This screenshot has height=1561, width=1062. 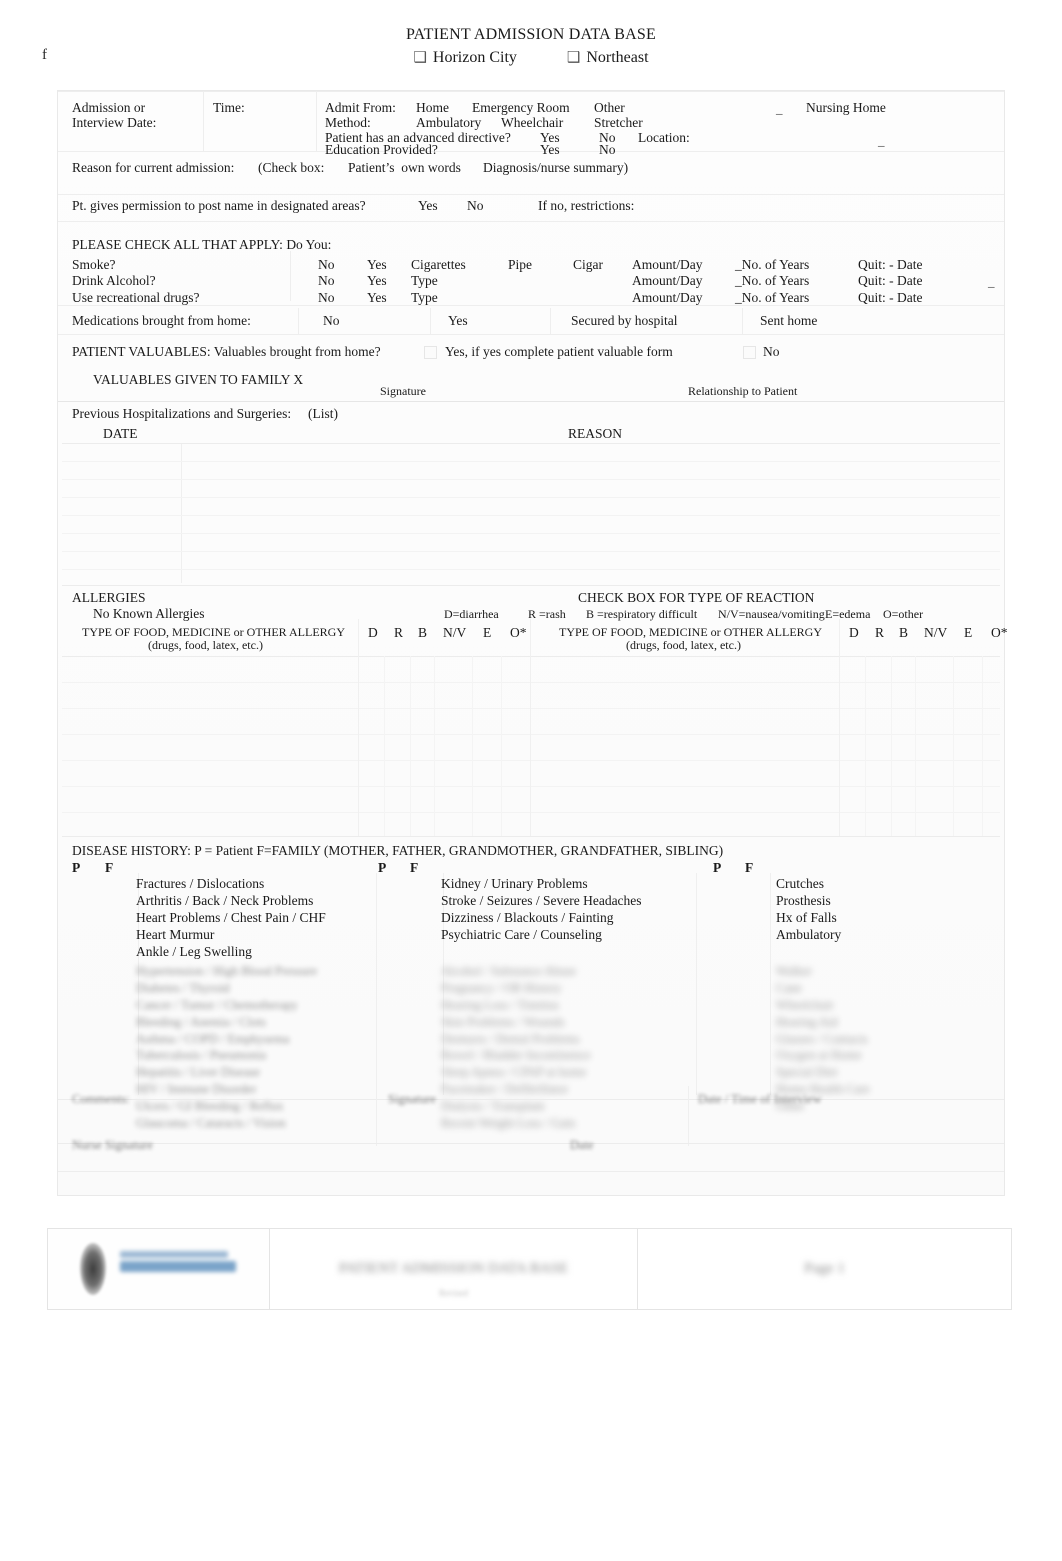 I want to click on admit-from-option-home: Home, so click(x=432, y=107).